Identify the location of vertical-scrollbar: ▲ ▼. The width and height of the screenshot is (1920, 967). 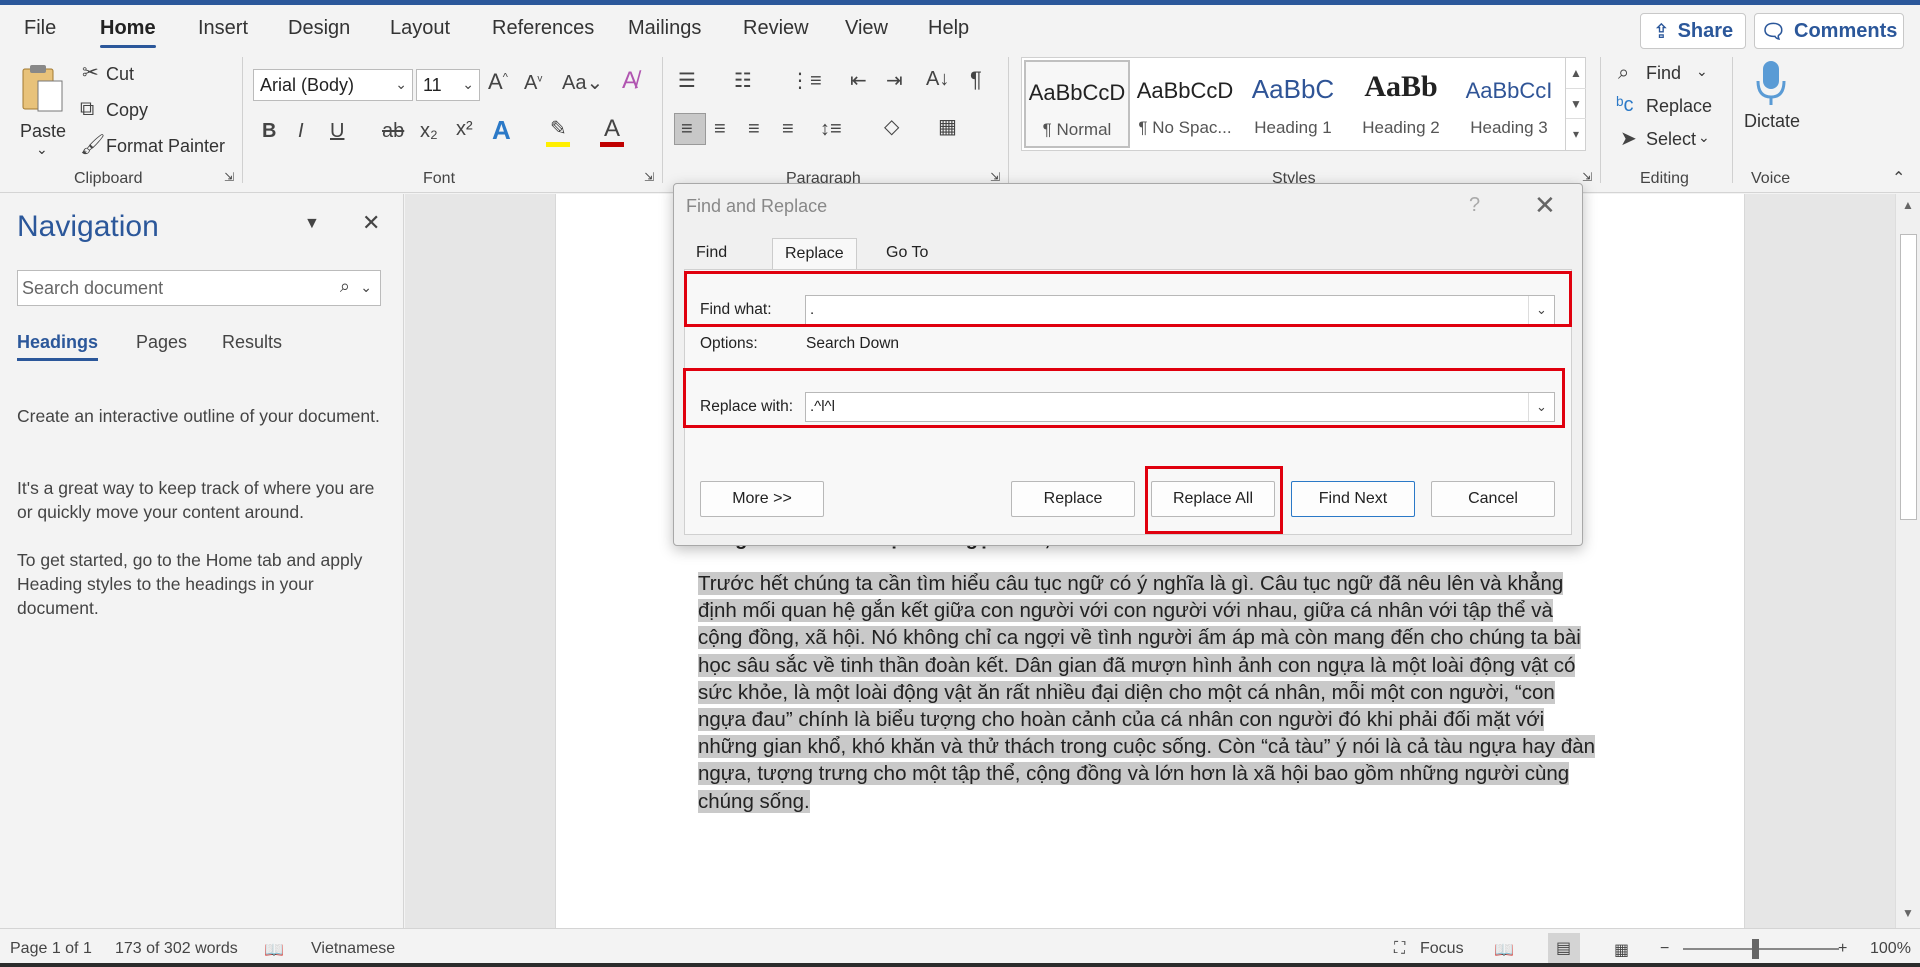
(1907, 561).